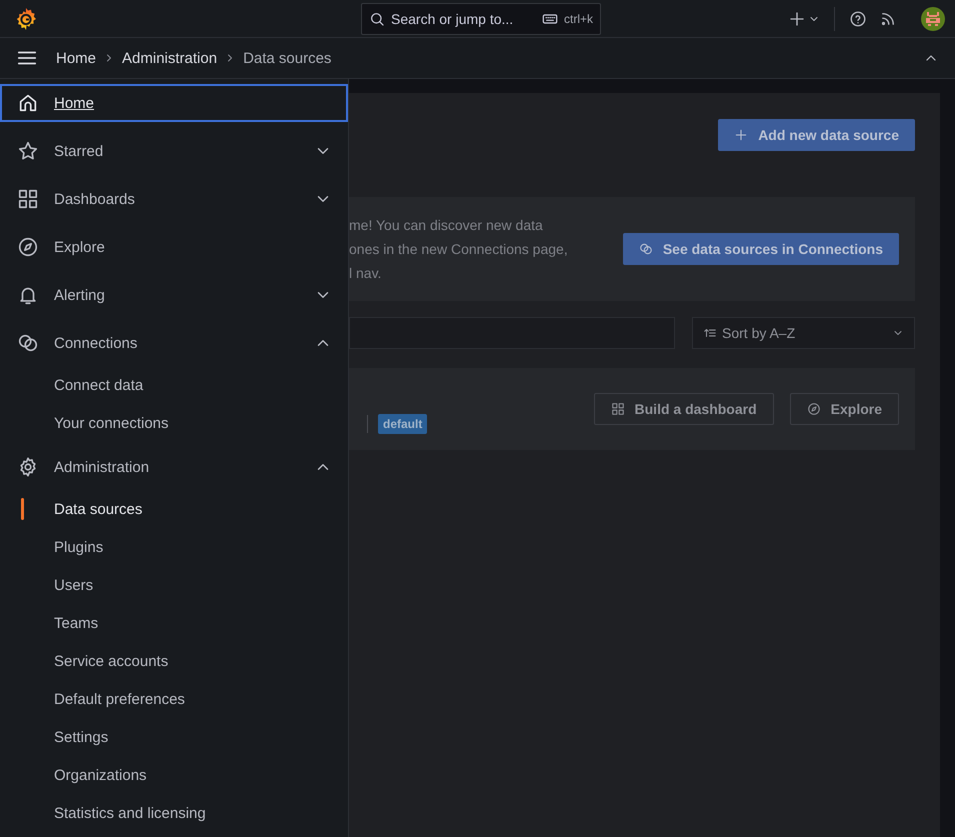 This screenshot has height=837, width=955. What do you see at coordinates (174, 467) in the screenshot?
I see `nav-item: Administration` at bounding box center [174, 467].